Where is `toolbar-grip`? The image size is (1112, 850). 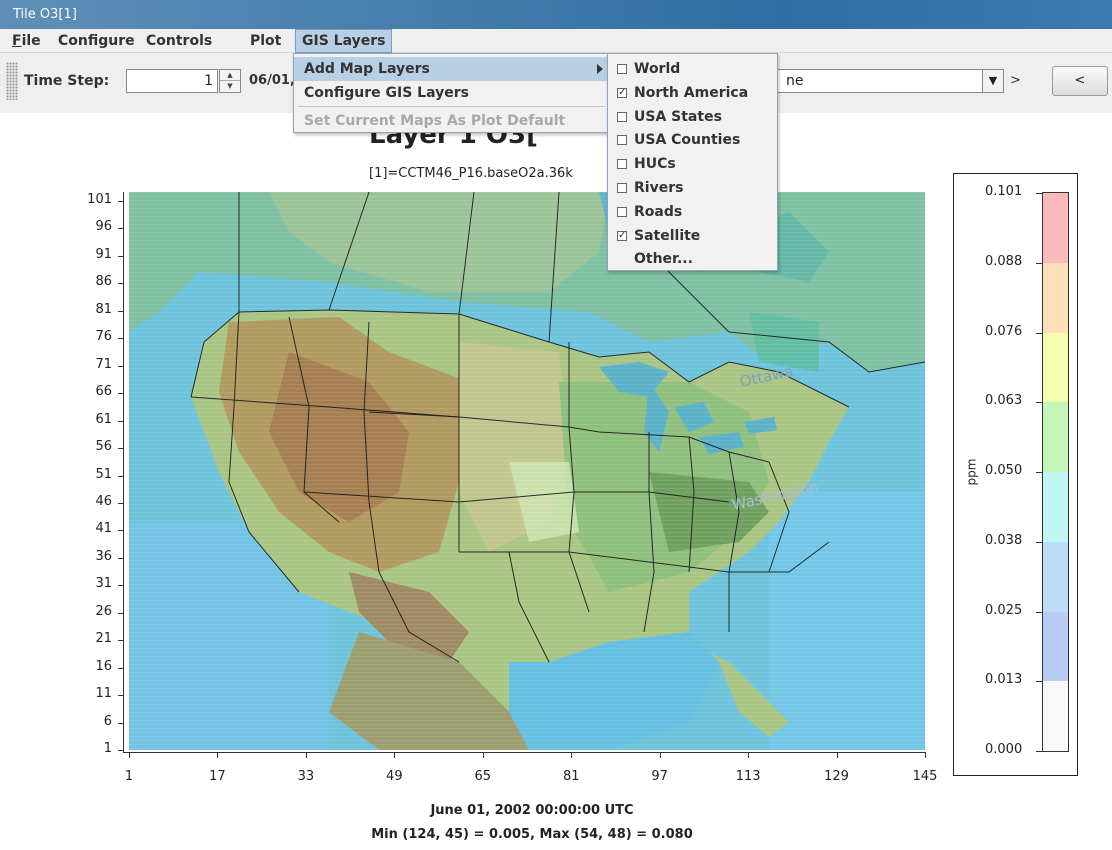
toolbar-grip is located at coordinates (12, 81).